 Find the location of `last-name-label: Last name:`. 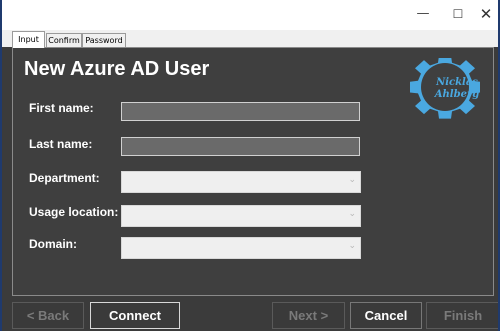

last-name-label: Last name: is located at coordinates (61, 144).